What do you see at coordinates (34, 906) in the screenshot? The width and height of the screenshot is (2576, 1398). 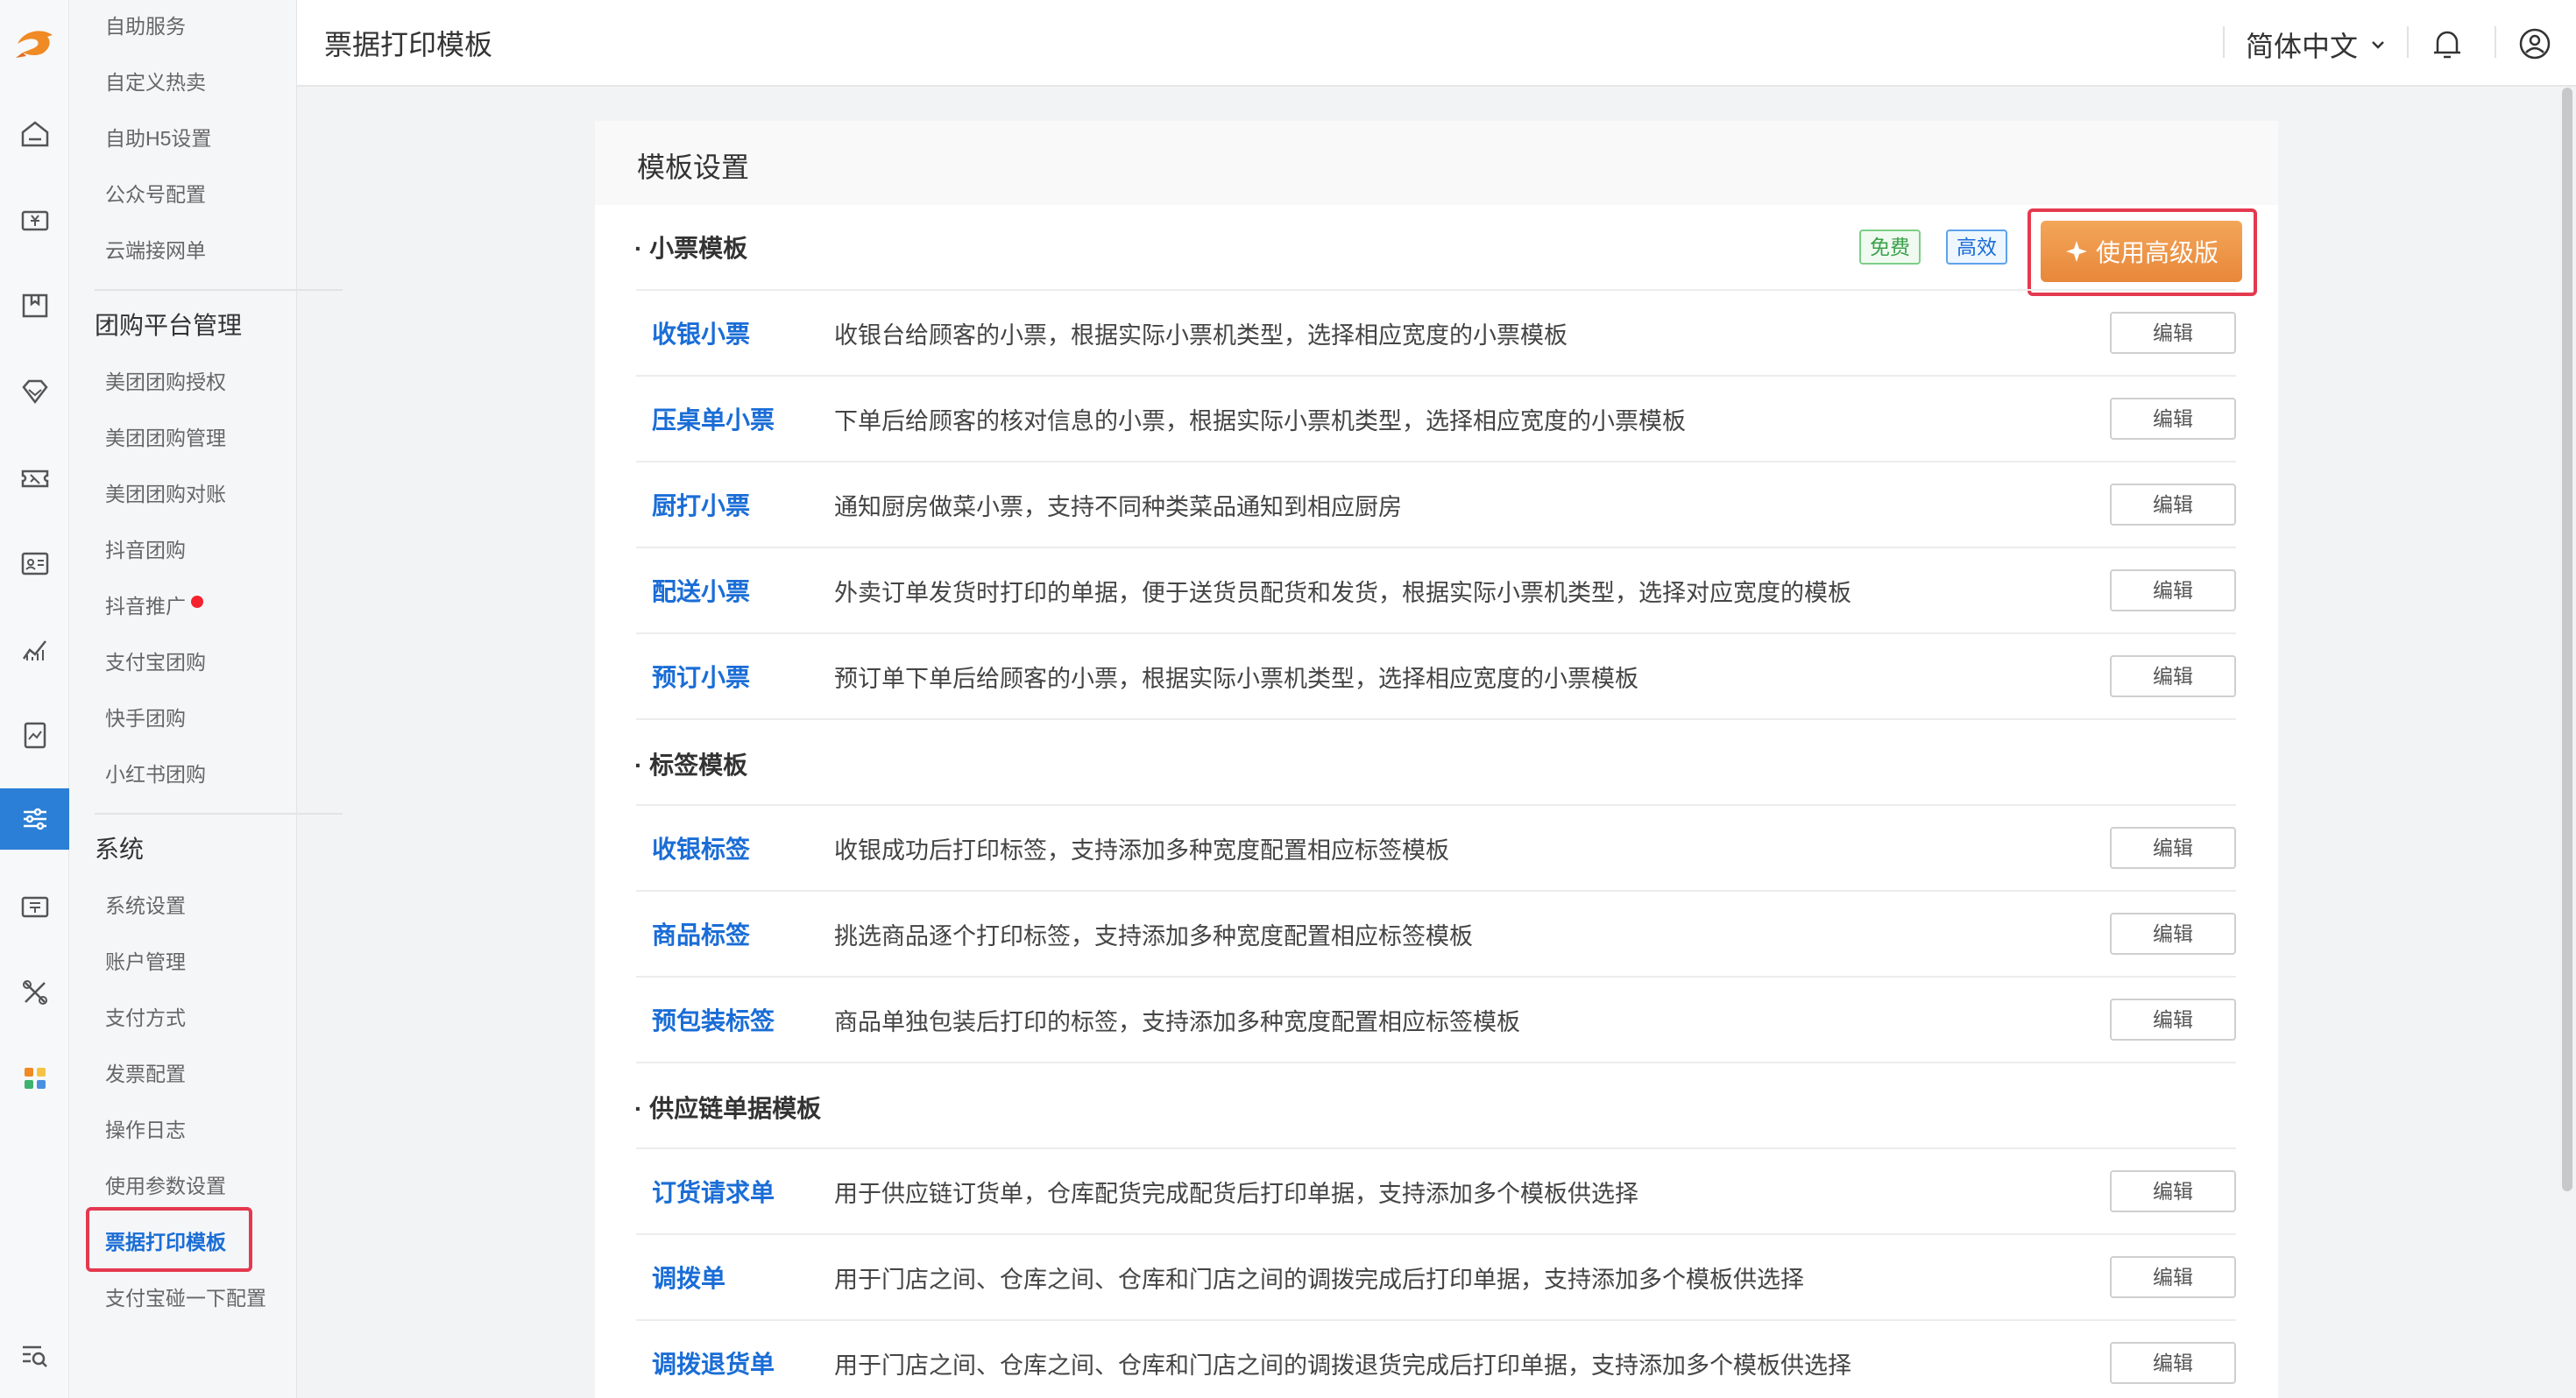 I see `voucher-icon` at bounding box center [34, 906].